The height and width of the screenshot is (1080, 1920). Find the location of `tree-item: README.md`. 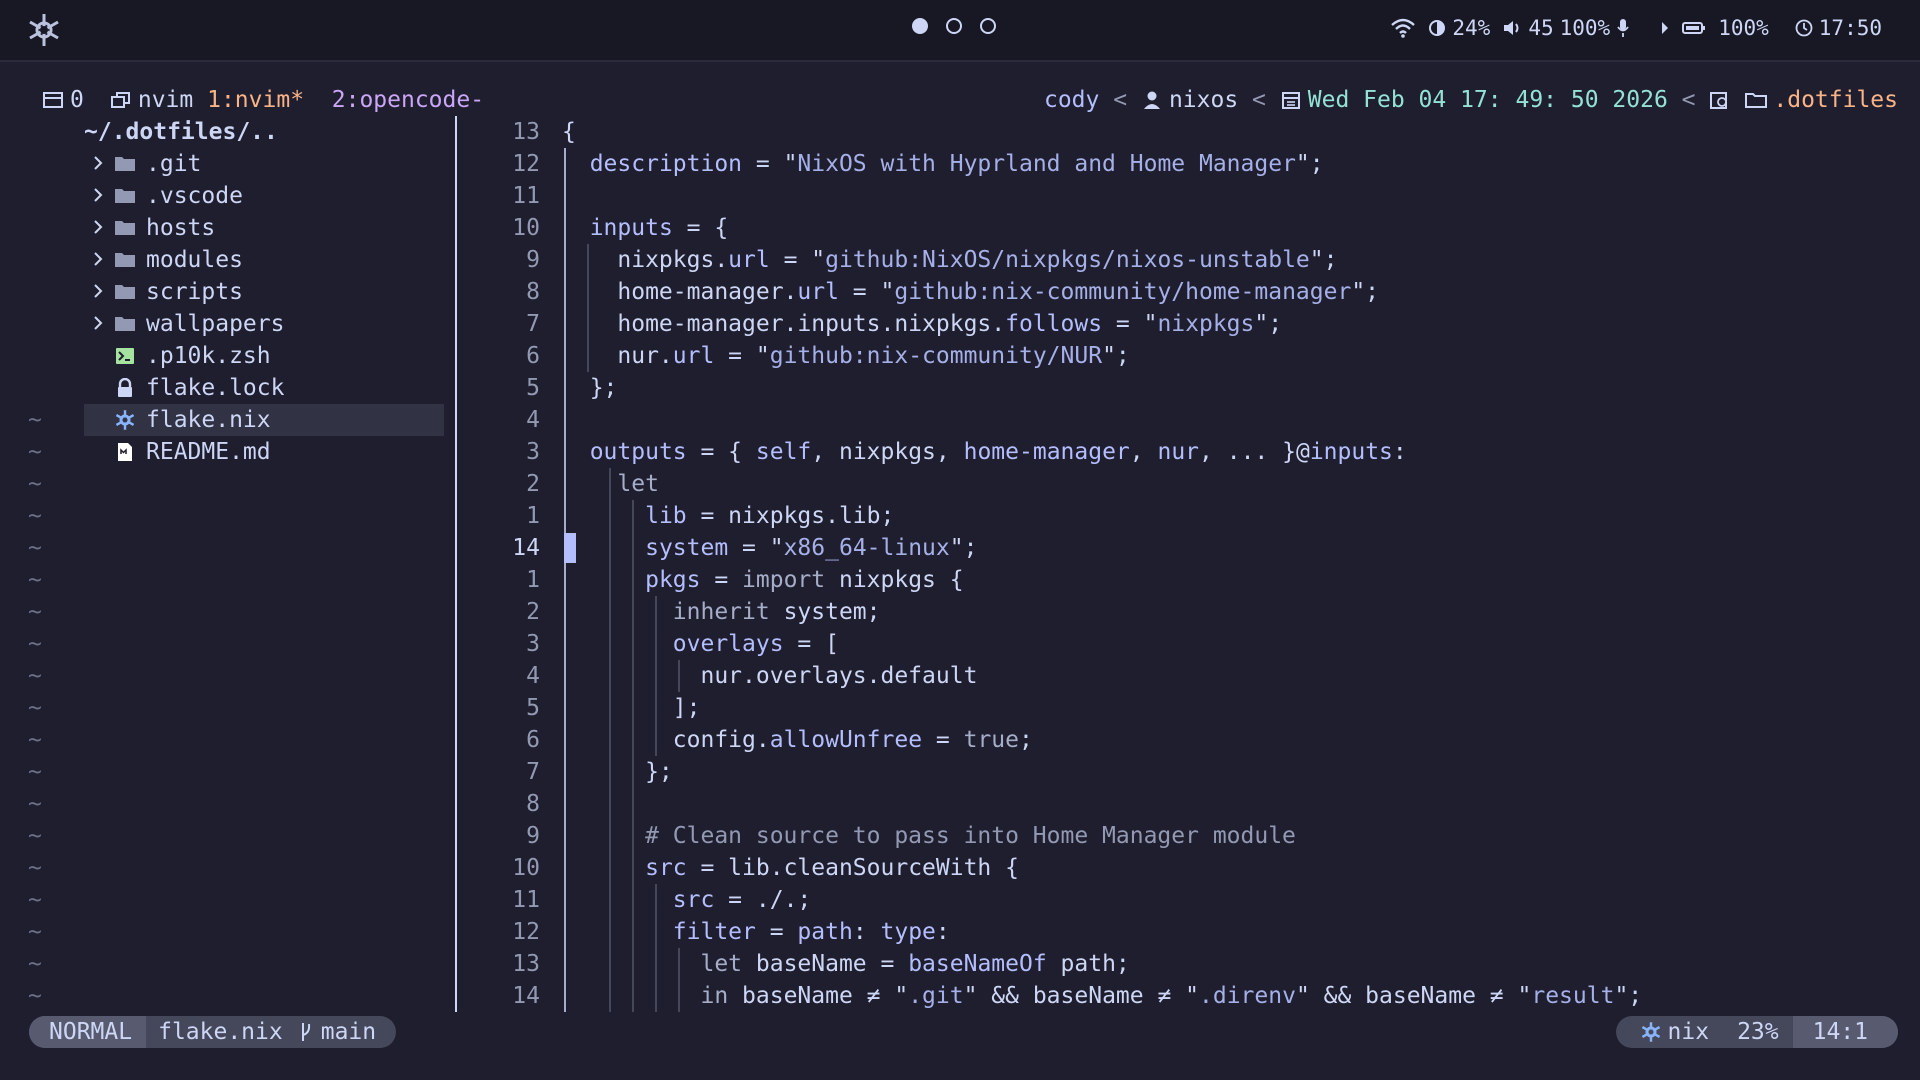

tree-item: README.md is located at coordinates (264, 452).